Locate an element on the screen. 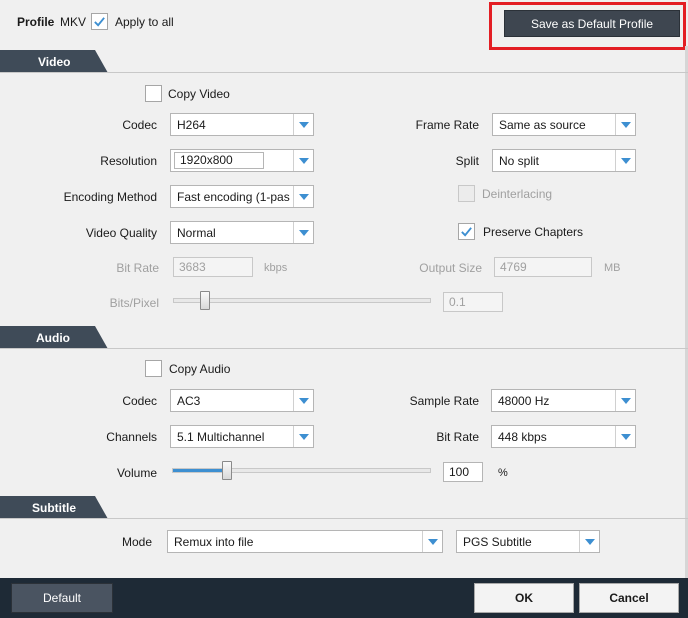 Image resolution: width=688 pixels, height=618 pixels. video-codec-select: H264 is located at coordinates (242, 124).